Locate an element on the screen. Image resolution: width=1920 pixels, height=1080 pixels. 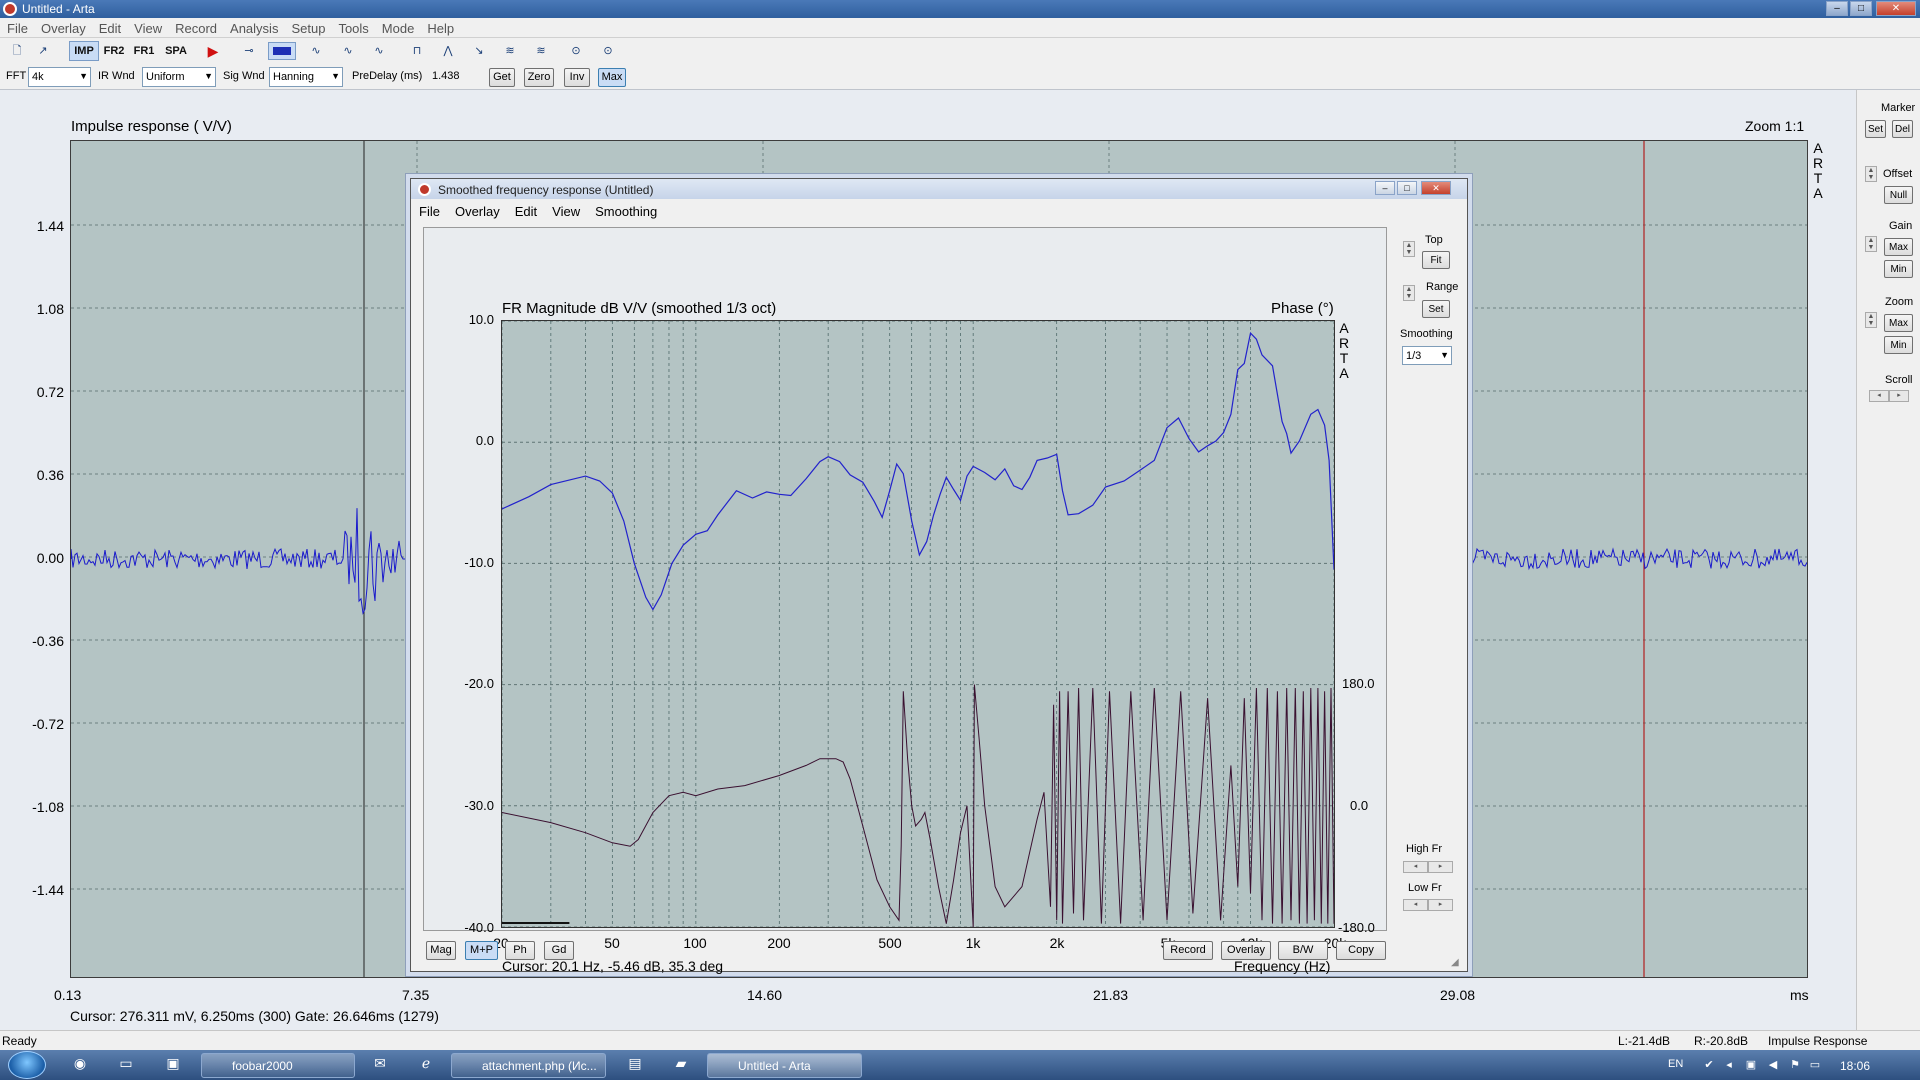
marker-set-button: Set is located at coordinates (1875, 129).